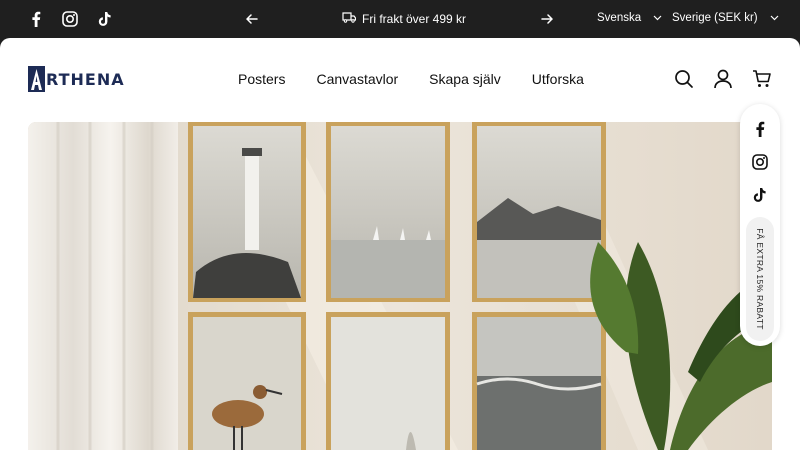  What do you see at coordinates (539, 212) in the screenshot?
I see `frame-mountains` at bounding box center [539, 212].